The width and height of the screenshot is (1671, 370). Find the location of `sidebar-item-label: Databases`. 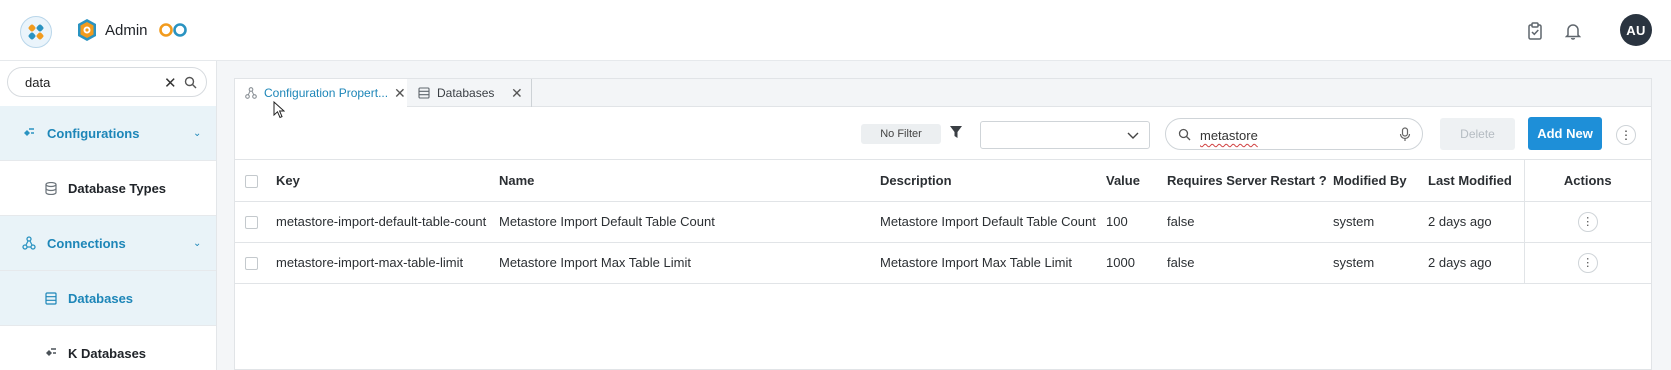

sidebar-item-label: Databases is located at coordinates (101, 298).